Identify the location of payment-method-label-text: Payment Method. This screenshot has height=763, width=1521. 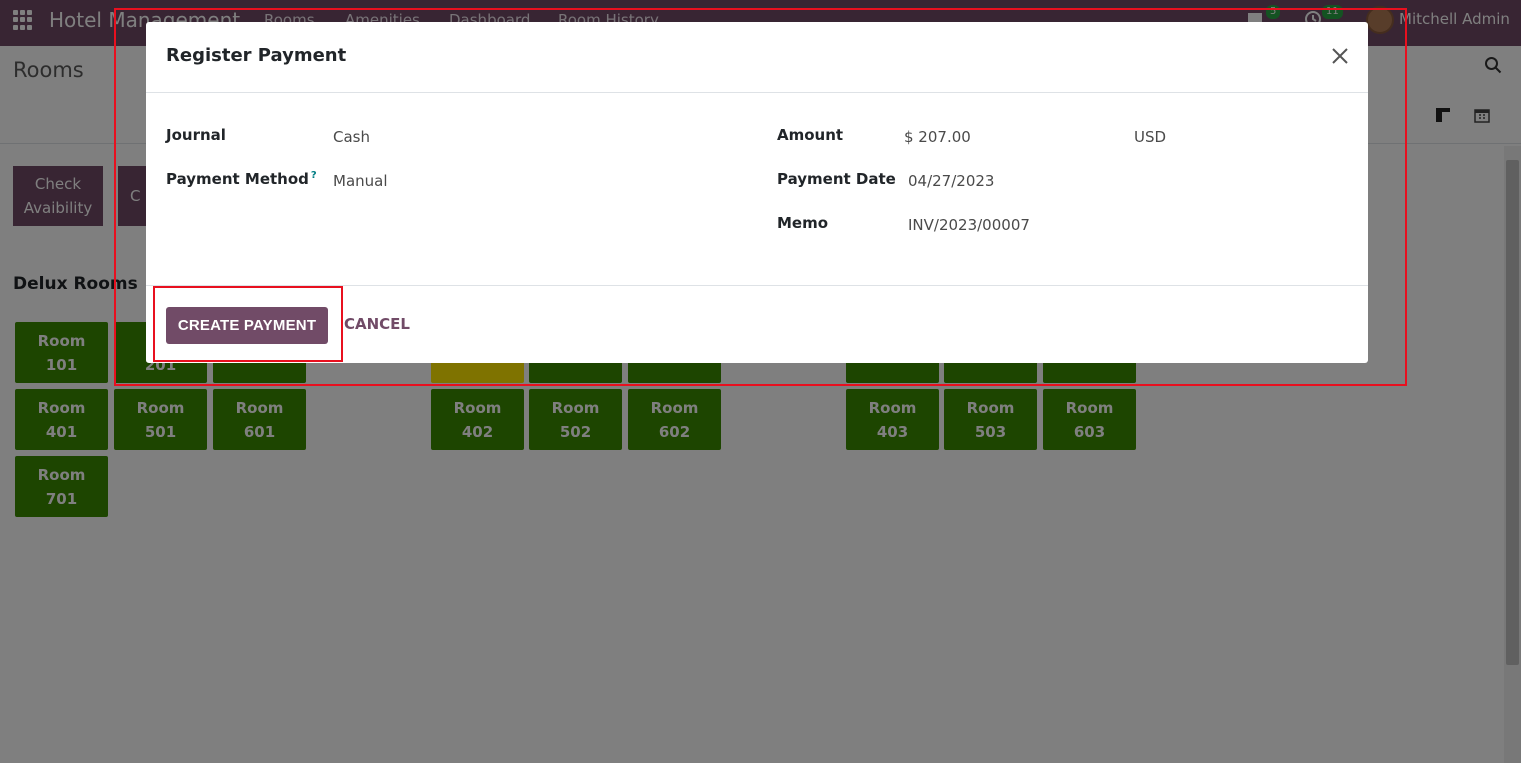
(237, 179).